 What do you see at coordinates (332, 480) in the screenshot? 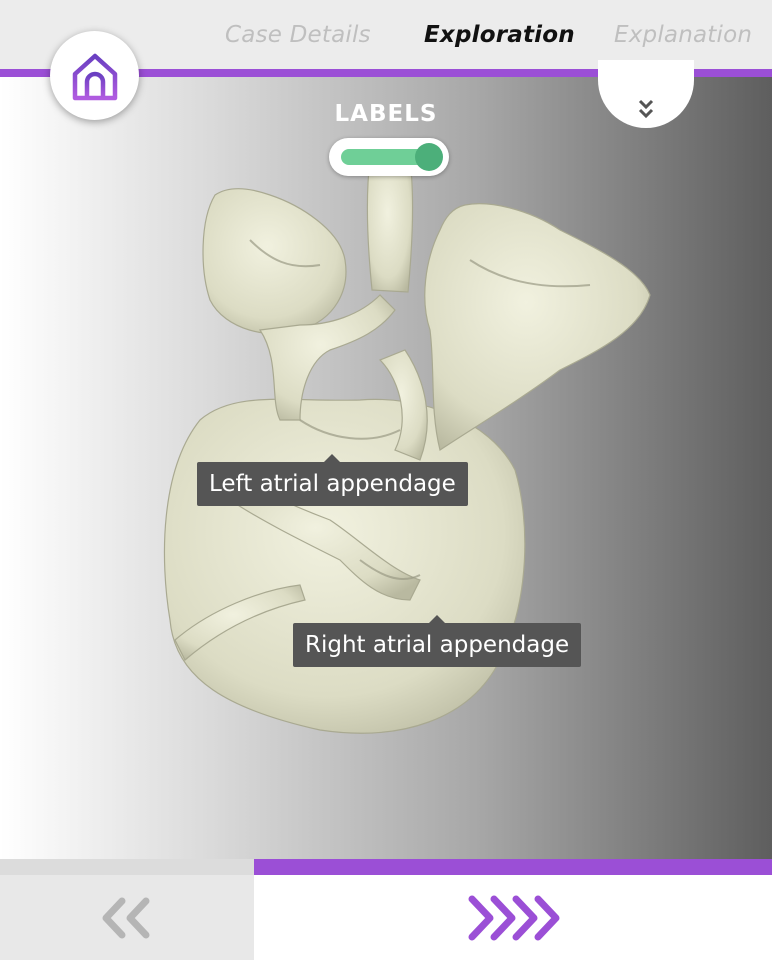
I see `label-left-atrial-appendage: Left atrial appendage` at bounding box center [332, 480].